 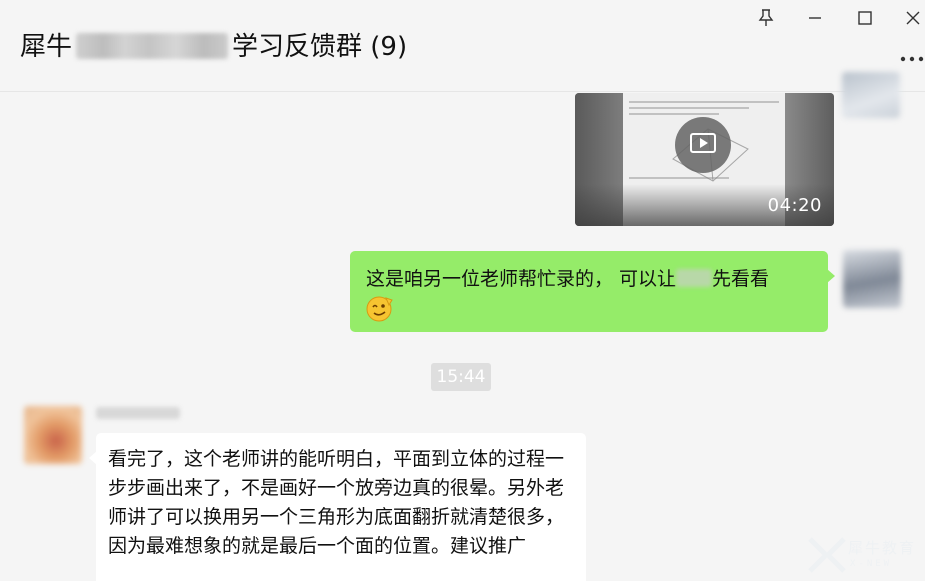 I want to click on more-icon, so click(x=912, y=56).